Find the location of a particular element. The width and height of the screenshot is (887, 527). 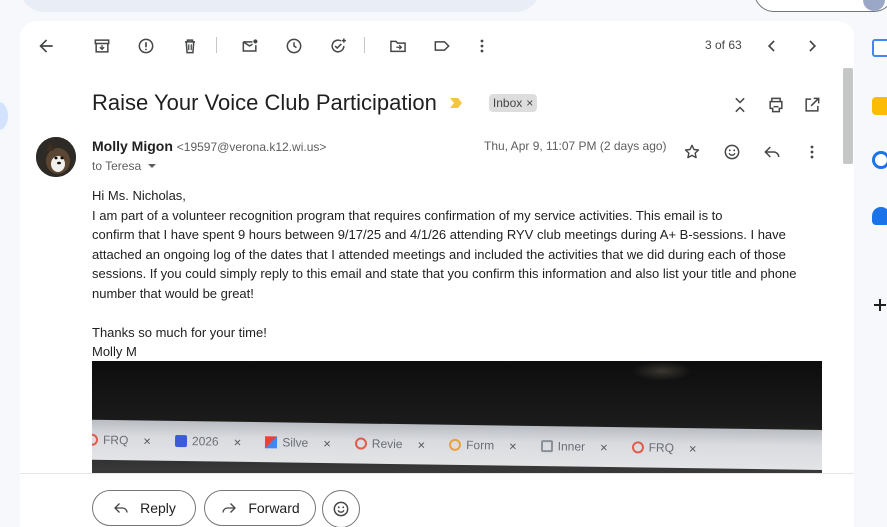

mark-unread-icon is located at coordinates (250, 45).